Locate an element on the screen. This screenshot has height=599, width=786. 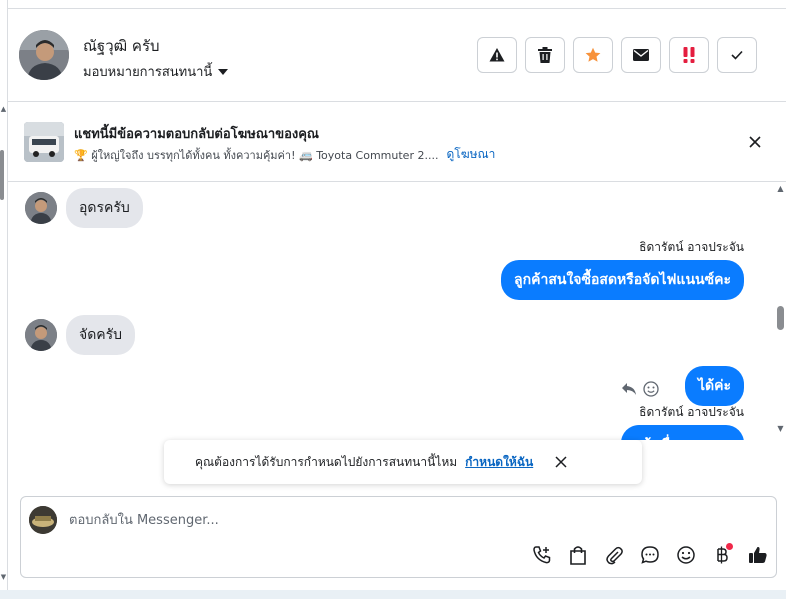
delete-button is located at coordinates (545, 55).